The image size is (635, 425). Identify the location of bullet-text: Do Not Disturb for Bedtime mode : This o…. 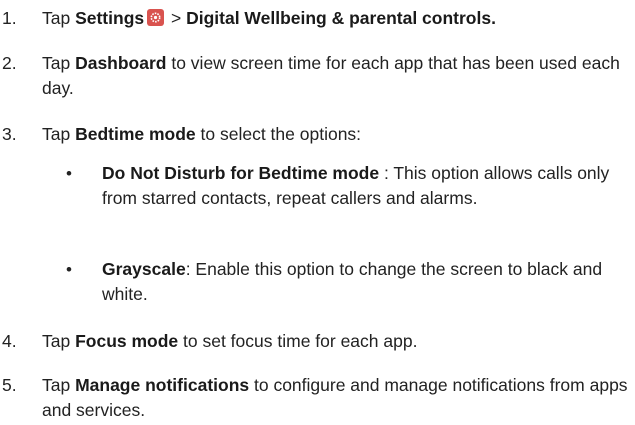
(367, 186).